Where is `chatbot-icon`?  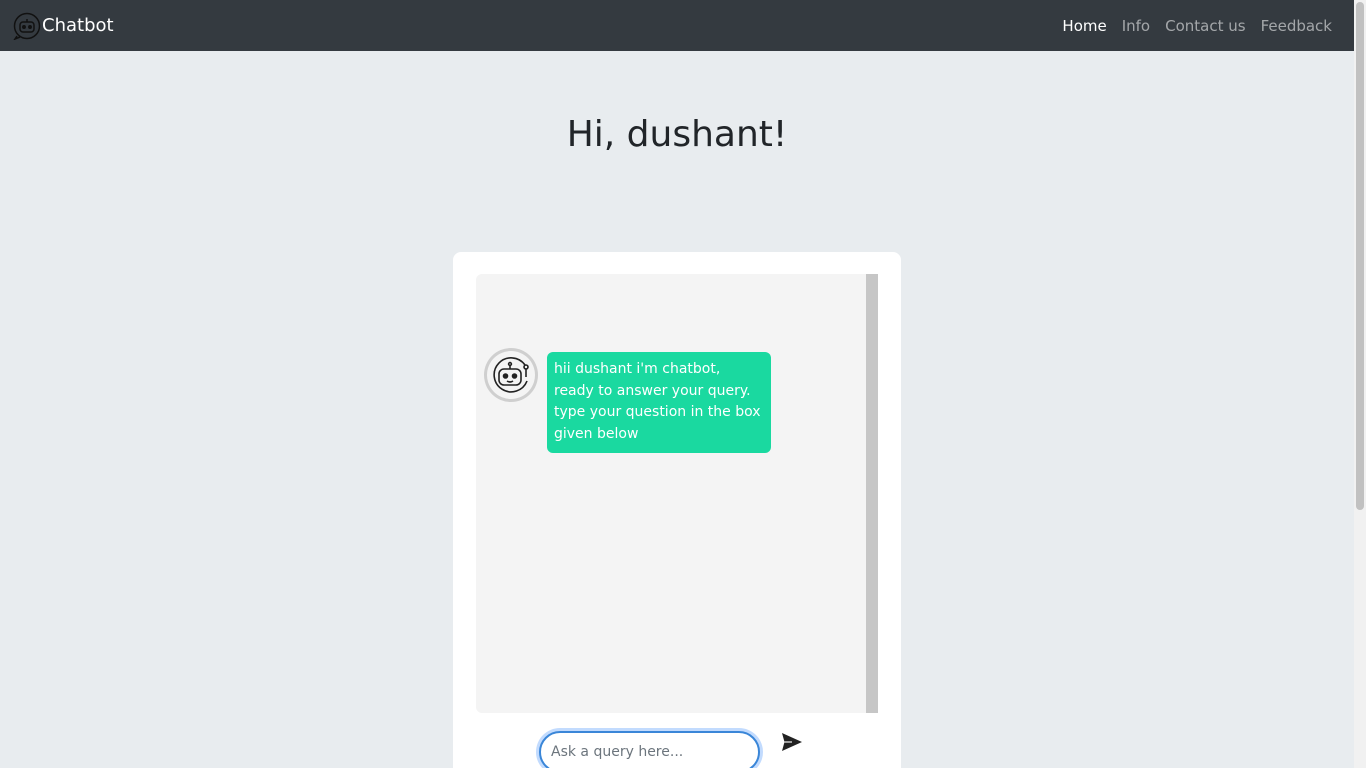
chatbot-icon is located at coordinates (27, 26).